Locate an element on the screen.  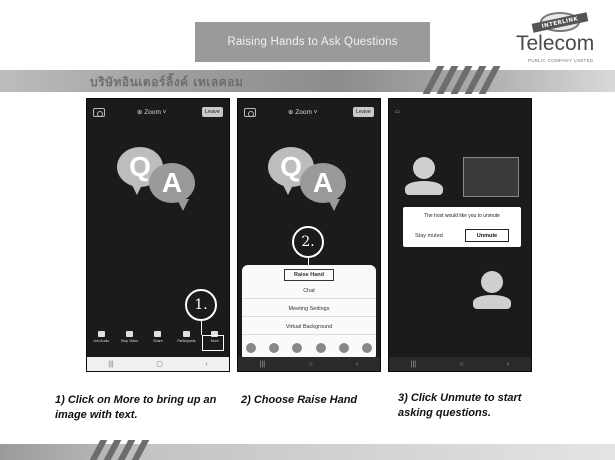
share-screen-icon is located at coordinates (158, 334).